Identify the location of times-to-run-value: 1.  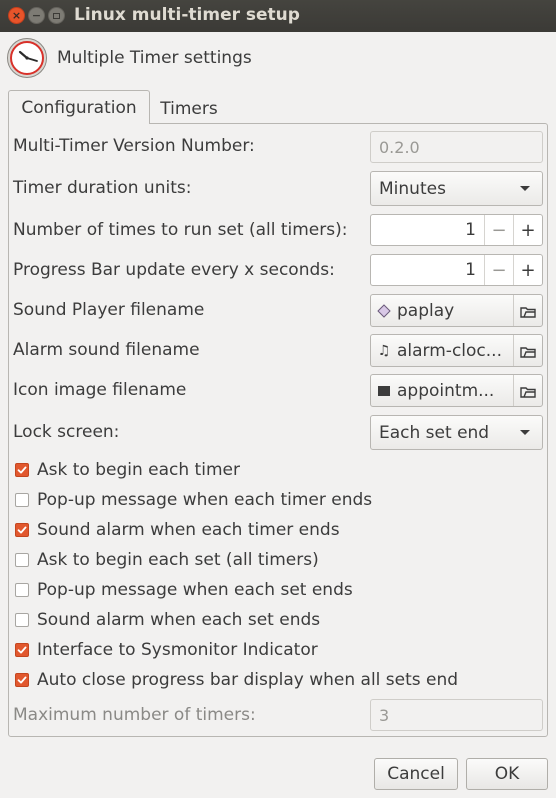
(427, 230).